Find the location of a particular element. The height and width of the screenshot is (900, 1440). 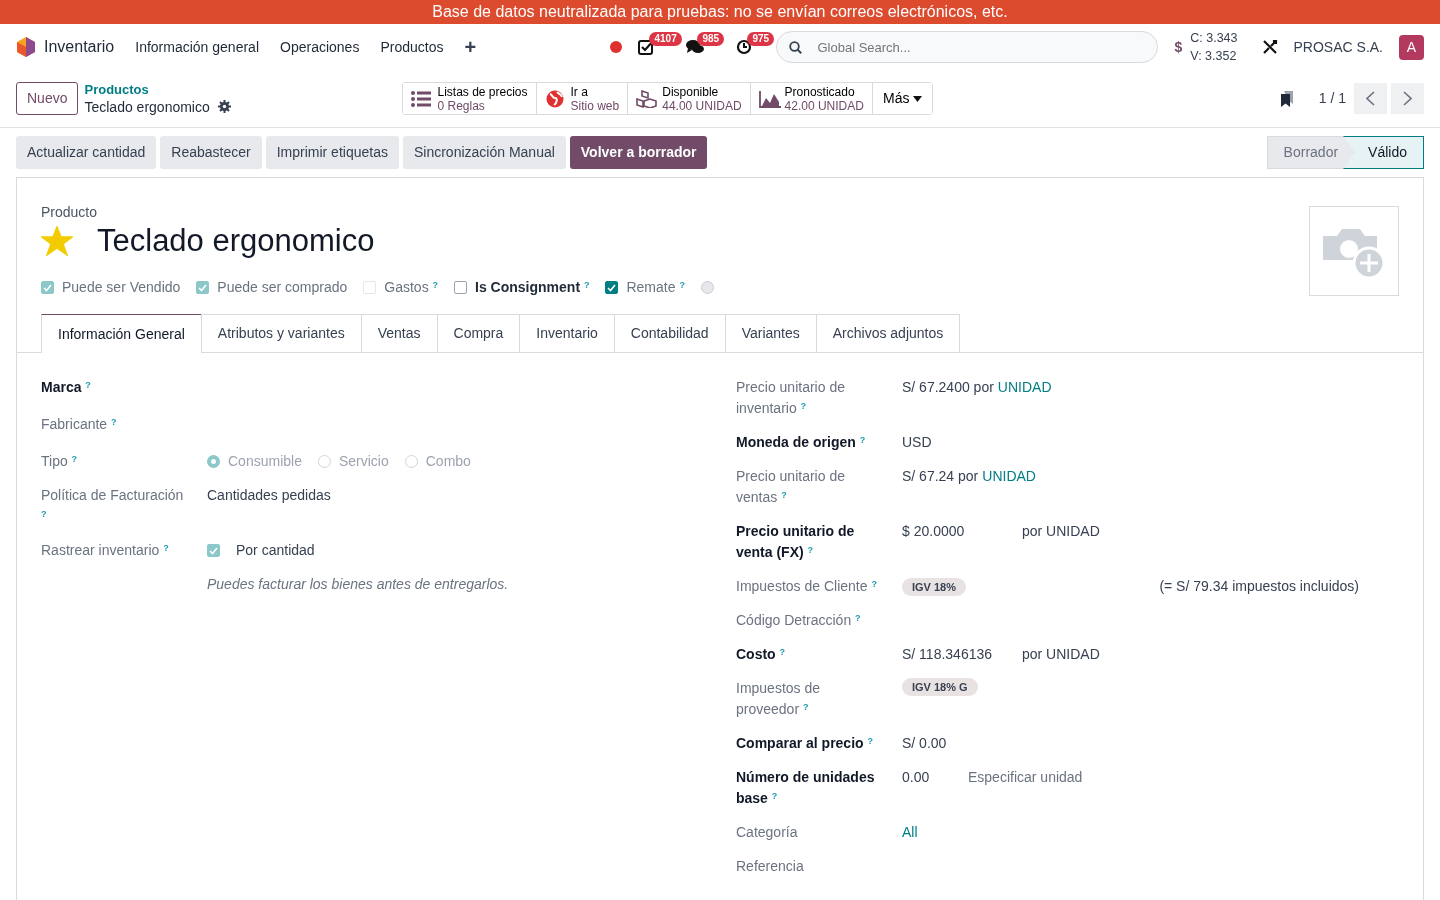

breadcrumb-current: Teclado ergonomico is located at coordinates (147, 106).